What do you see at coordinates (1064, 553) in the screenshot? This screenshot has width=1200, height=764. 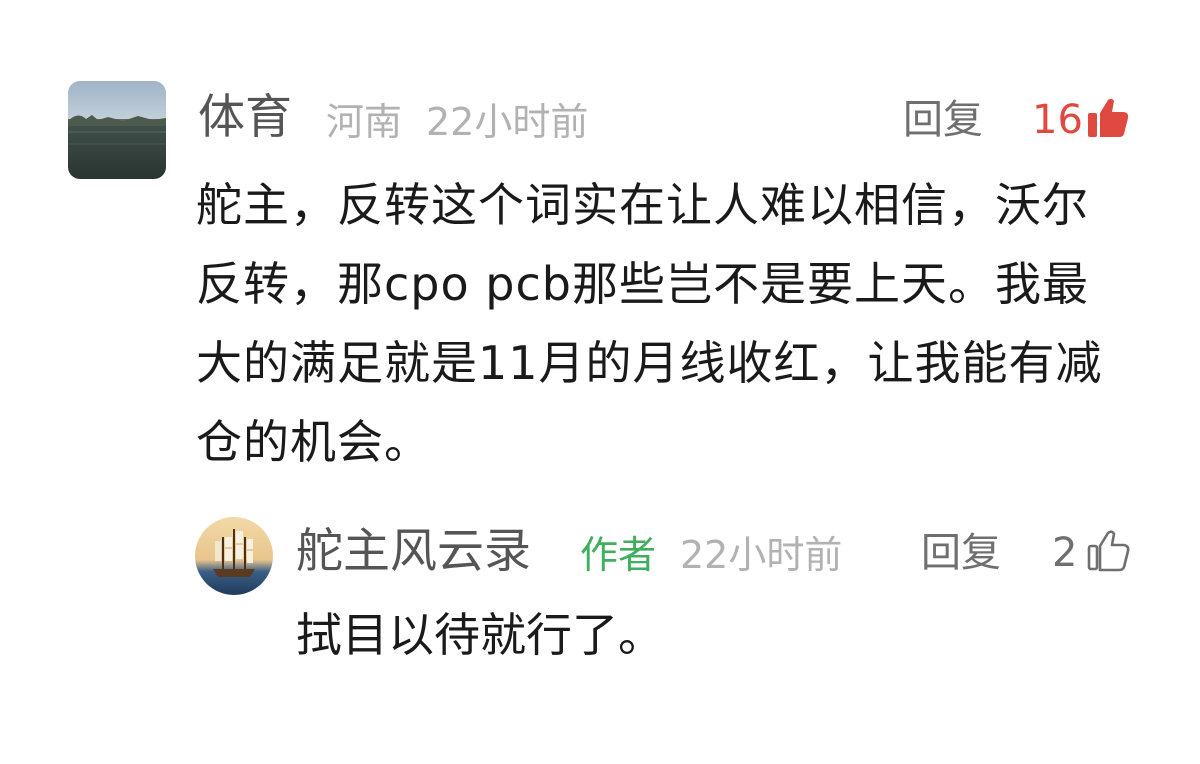 I see `reply-like-count: 2` at bounding box center [1064, 553].